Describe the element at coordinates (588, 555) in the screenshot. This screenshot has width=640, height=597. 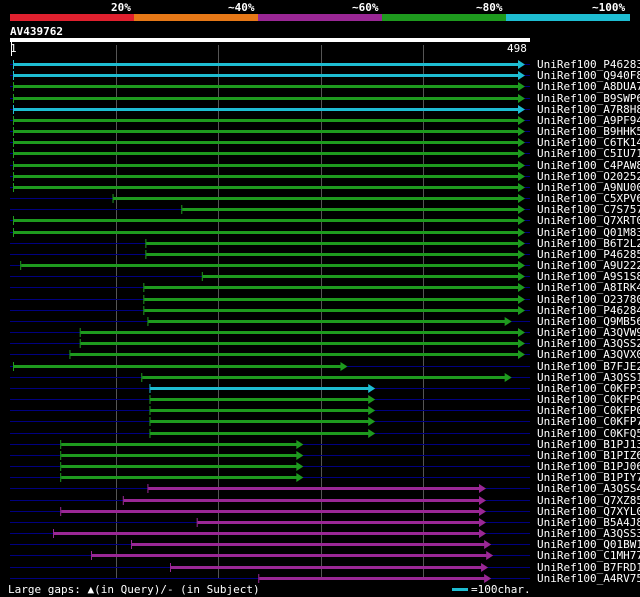
I see `hit-label: UniRef100_C1MH77` at that location.